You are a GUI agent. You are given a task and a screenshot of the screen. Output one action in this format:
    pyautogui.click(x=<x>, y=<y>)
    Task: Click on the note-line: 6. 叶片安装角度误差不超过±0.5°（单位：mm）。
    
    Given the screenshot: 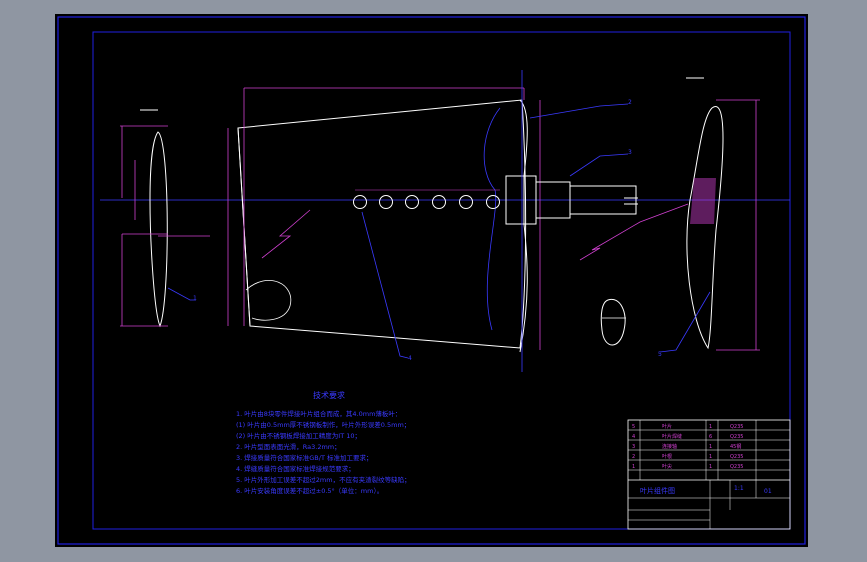 What is the action you would take?
    pyautogui.click(x=309, y=490)
    